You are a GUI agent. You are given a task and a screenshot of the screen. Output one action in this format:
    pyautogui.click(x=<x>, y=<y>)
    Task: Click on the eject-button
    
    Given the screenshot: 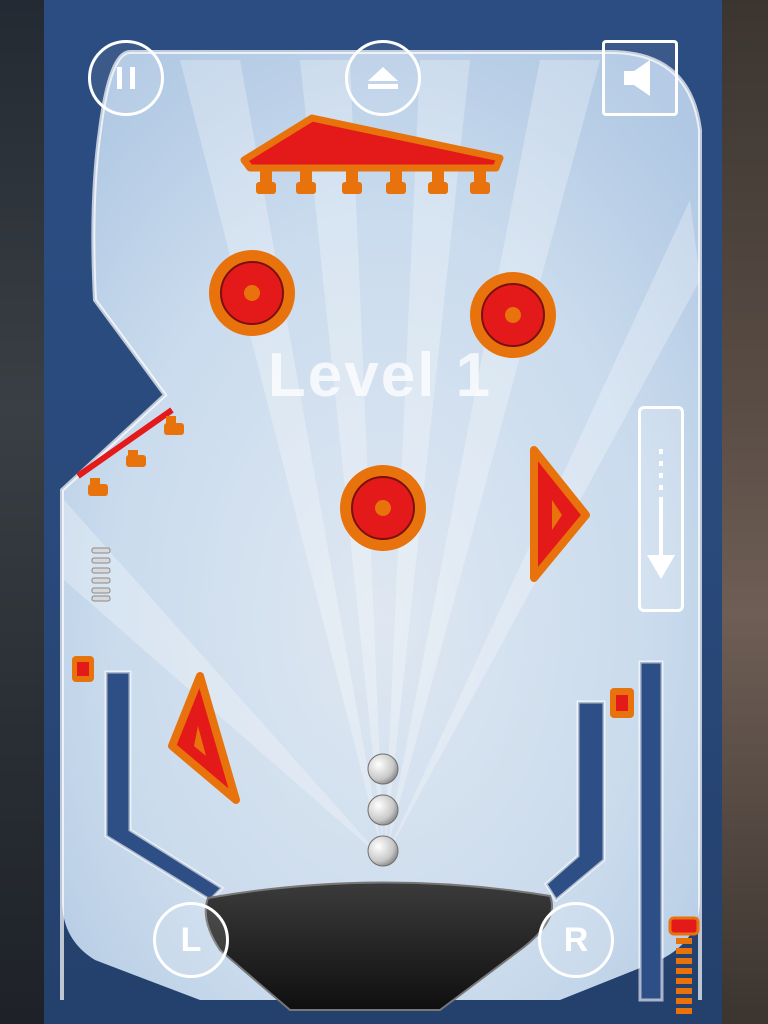 What is the action you would take?
    pyautogui.click(x=383, y=78)
    